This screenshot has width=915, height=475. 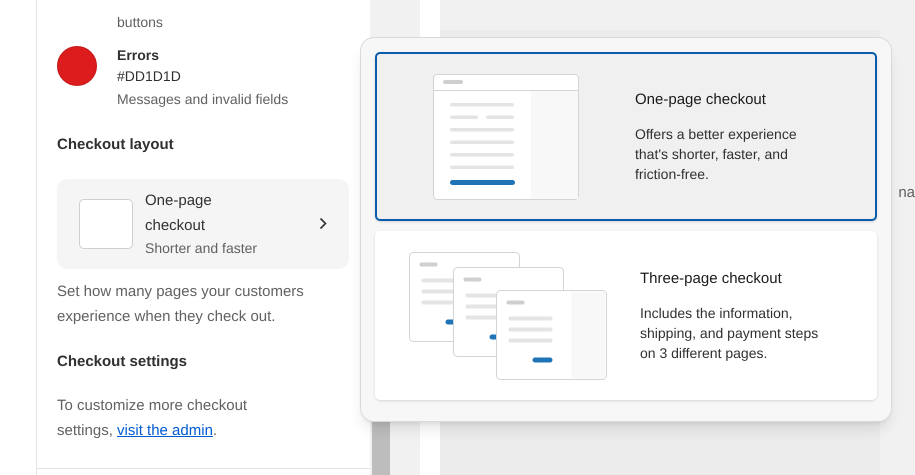 I want to click on option-description: Offers a better experience that's shorter, faster, and friction-free., so click(x=716, y=154).